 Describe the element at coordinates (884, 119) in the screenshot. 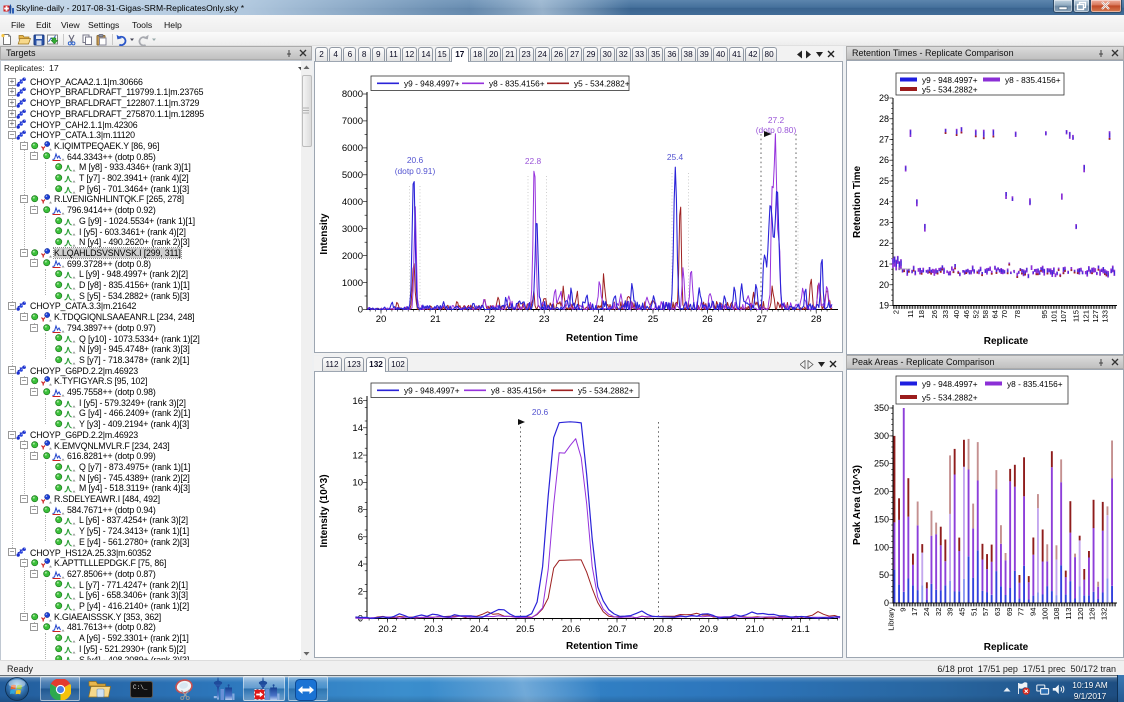

I see `svg-text: 28` at that location.